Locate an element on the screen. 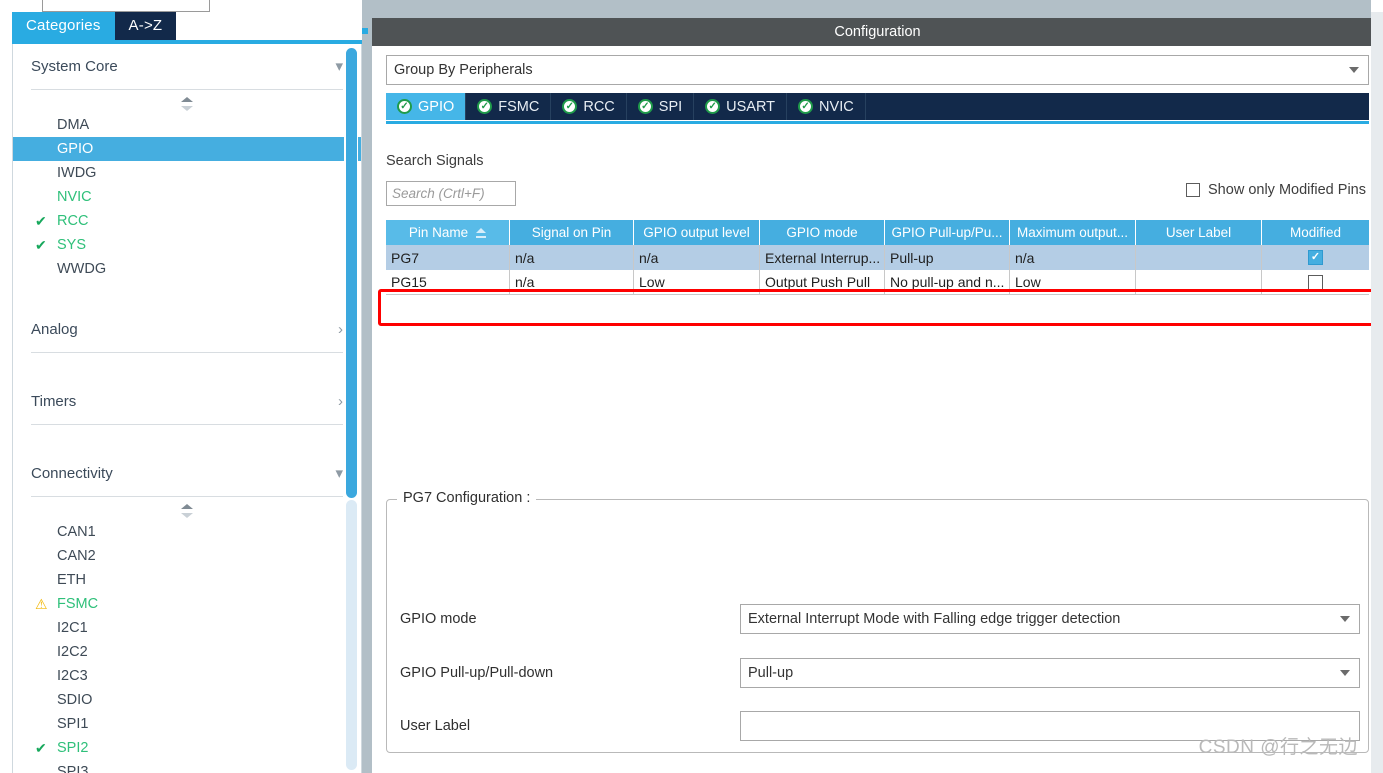 This screenshot has height=773, width=1383. column-header-user-label: User Label is located at coordinates (1199, 232).